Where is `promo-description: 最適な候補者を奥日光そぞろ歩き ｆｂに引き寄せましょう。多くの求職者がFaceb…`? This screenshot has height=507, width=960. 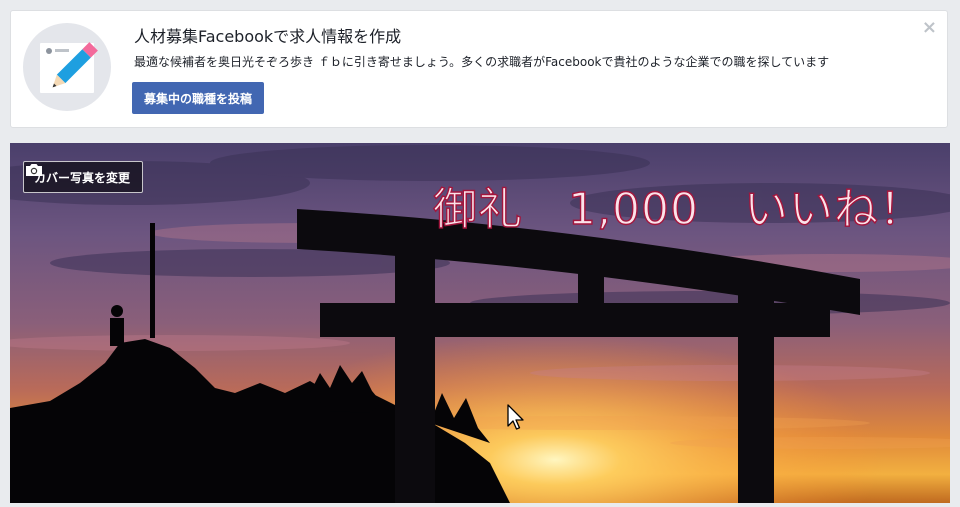 promo-description: 最適な候補者を奥日光そぞろ歩き ｆｂに引き寄せましょう。多くの求職者がFaceb… is located at coordinates (482, 62).